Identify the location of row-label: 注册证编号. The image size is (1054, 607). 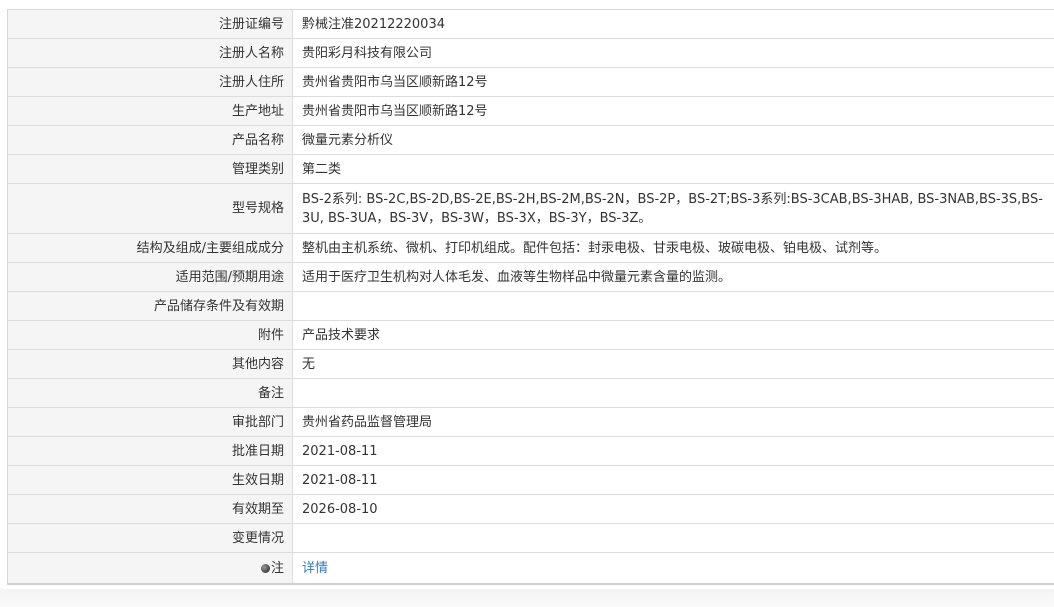
(150, 24).